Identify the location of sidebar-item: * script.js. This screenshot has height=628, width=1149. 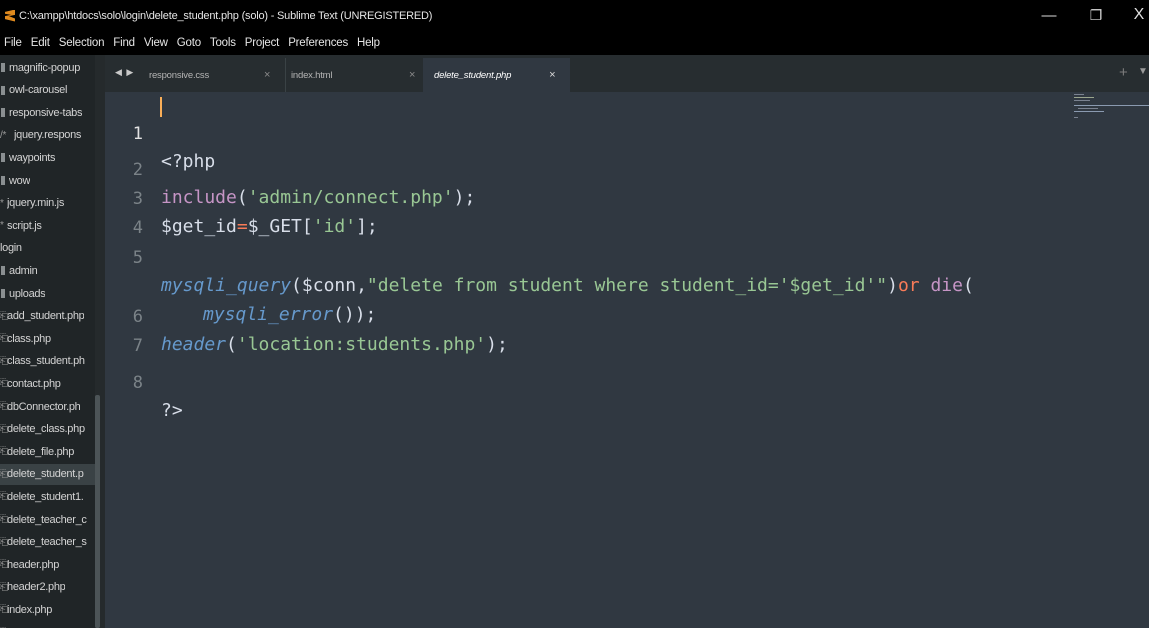
(47, 225).